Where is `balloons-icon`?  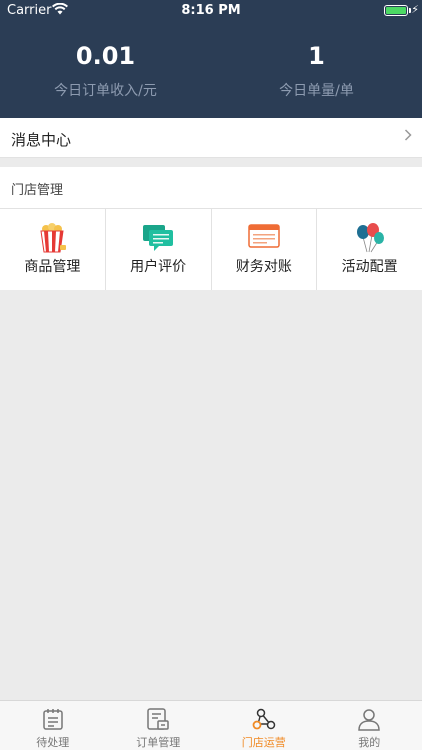 balloons-icon is located at coordinates (369, 238).